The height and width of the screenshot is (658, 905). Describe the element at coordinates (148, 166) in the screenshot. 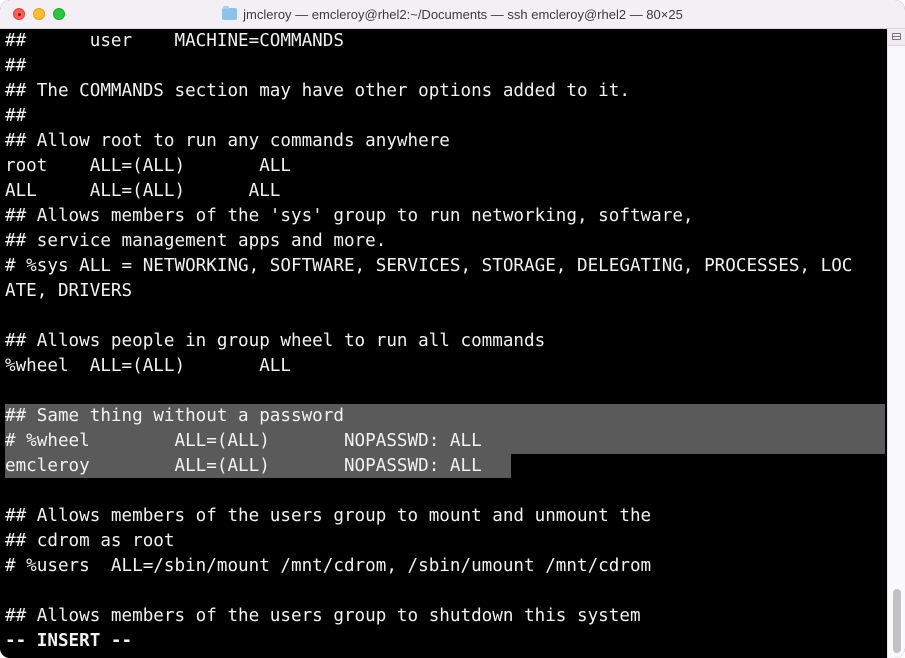

I see `terminal-line: root ALL=(ALL) ALL` at that location.